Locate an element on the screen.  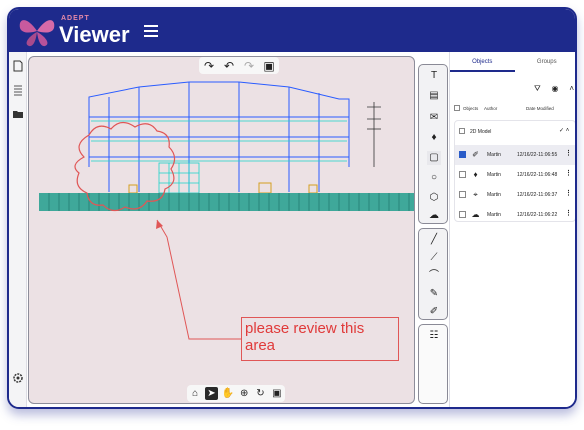
object-row: ⌖ Martin 12/16/22-11:06:37 ⋮ is located at coordinates (515, 195).